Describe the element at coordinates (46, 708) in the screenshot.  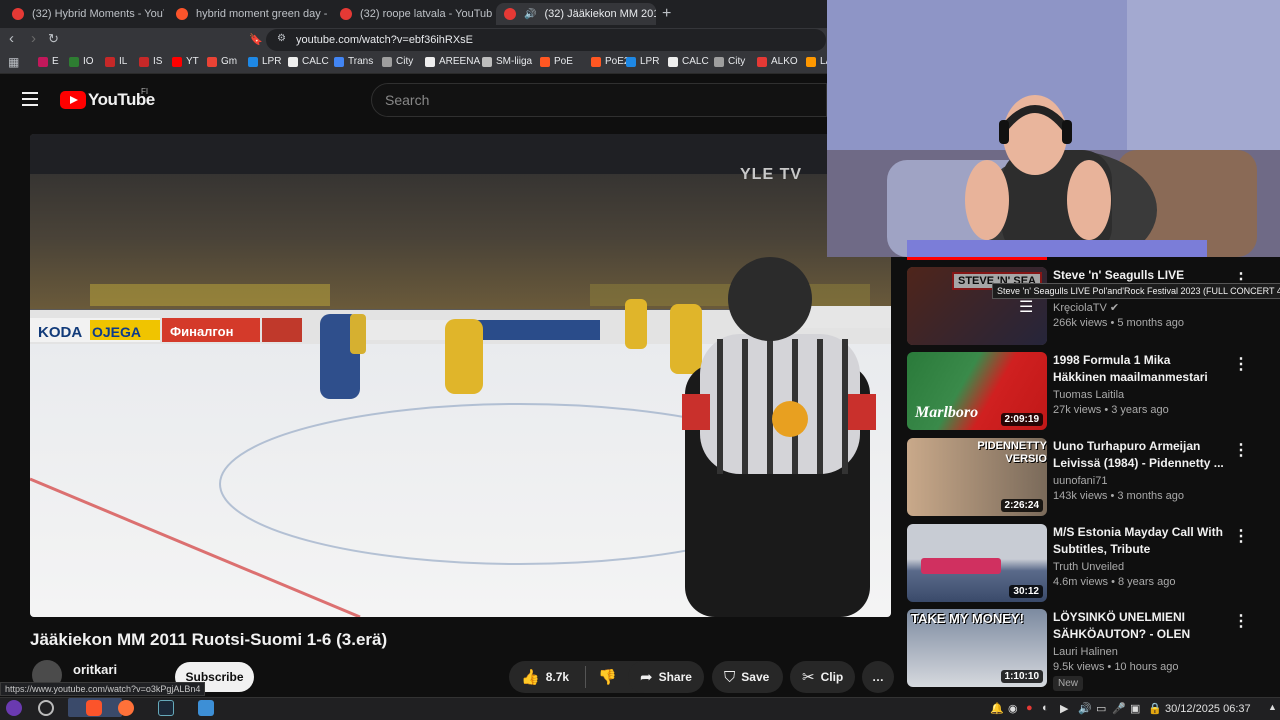
I see `clock-app-icon` at that location.